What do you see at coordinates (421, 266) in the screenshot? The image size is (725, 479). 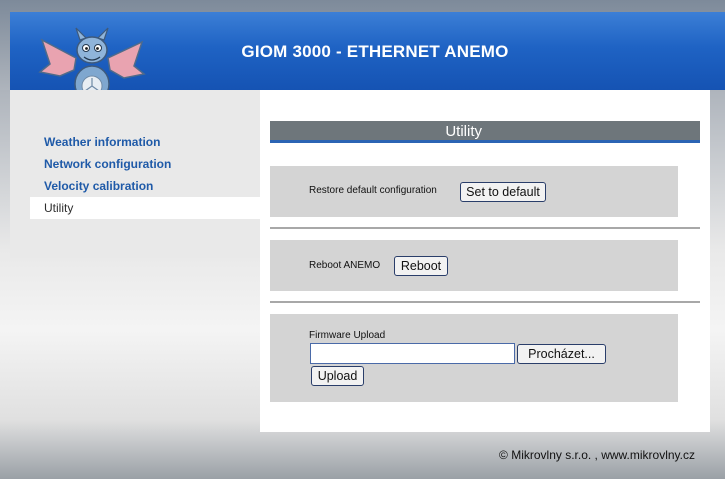 I see `reboot-button: Reboot` at bounding box center [421, 266].